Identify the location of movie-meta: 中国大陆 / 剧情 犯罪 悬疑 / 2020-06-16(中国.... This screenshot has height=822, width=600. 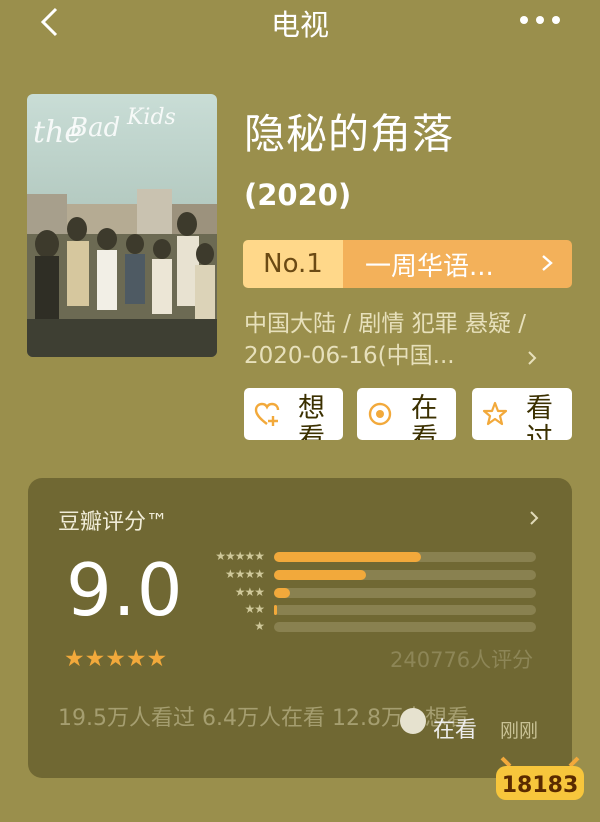
(394, 340).